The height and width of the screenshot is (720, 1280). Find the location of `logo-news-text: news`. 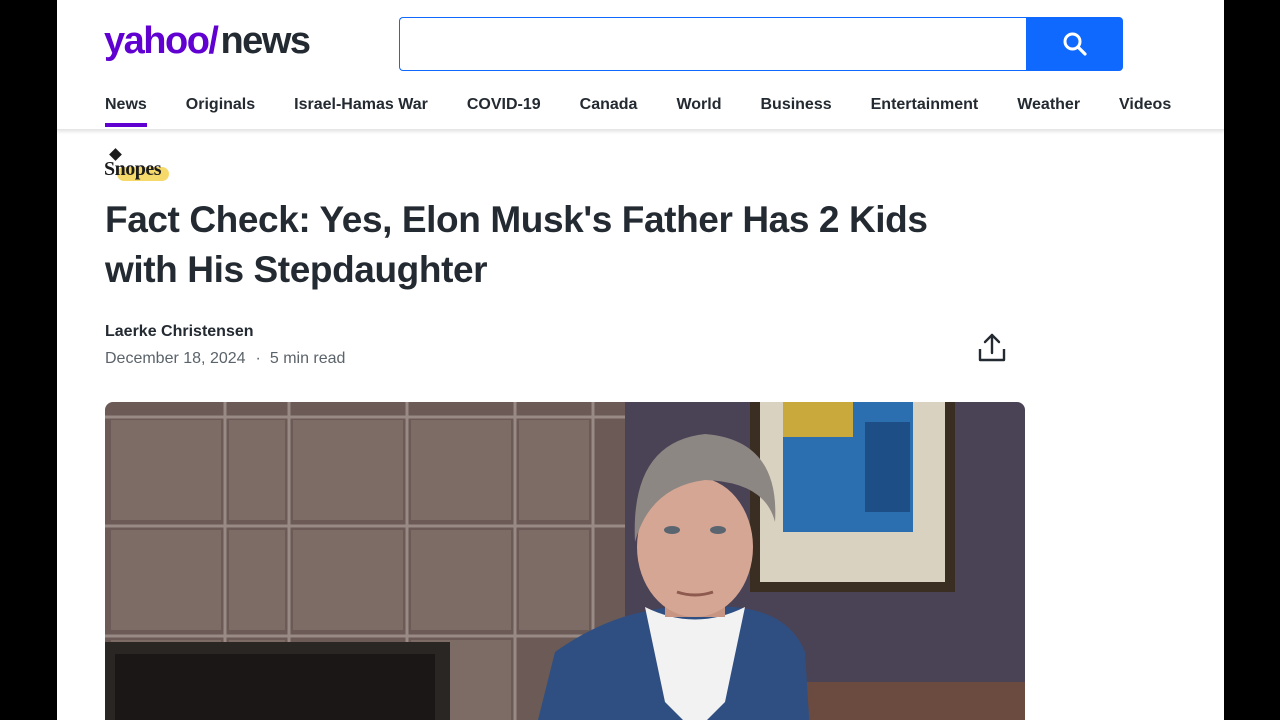

logo-news-text: news is located at coordinates (265, 41).